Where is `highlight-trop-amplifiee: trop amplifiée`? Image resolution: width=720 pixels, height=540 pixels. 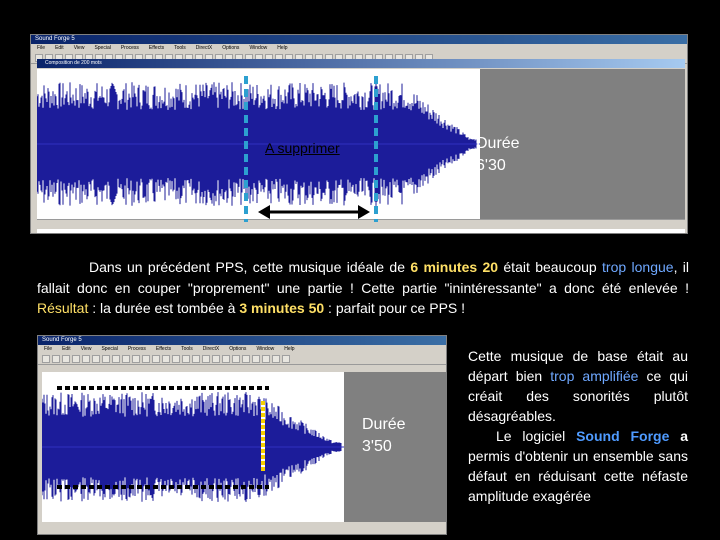
highlight-trop-amplifiee: trop amplifiée is located at coordinates (594, 376).